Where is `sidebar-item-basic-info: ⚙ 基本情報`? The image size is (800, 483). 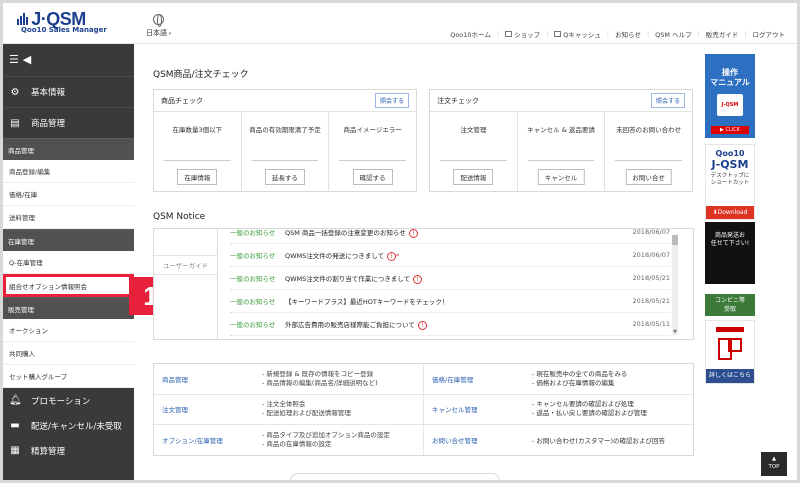
sidebar-item-basic-info: ⚙ 基本情報 is located at coordinates (68, 91).